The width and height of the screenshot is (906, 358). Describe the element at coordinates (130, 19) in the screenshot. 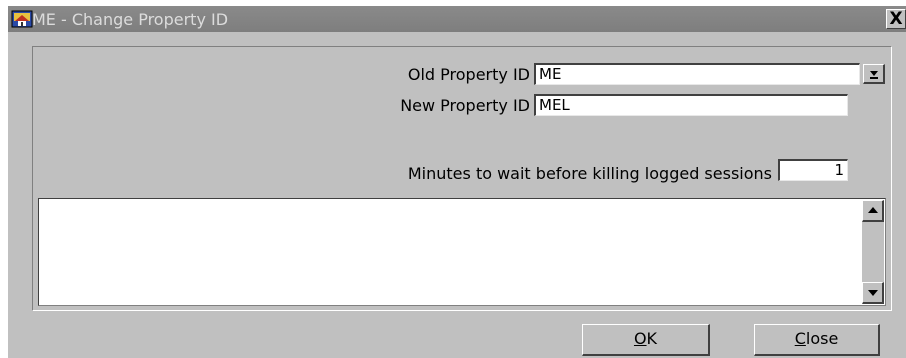

I see `window-title: ME - Change Property ID` at that location.